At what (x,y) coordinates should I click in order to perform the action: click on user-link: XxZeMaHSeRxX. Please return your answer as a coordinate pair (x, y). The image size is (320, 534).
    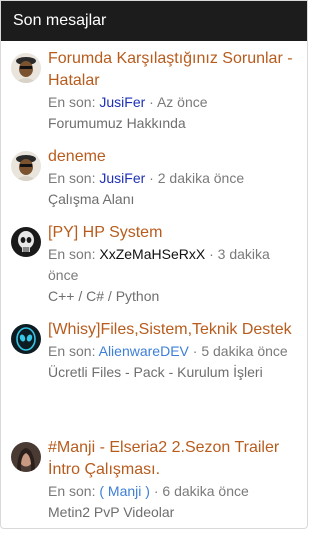
    Looking at the image, I should click on (152, 254).